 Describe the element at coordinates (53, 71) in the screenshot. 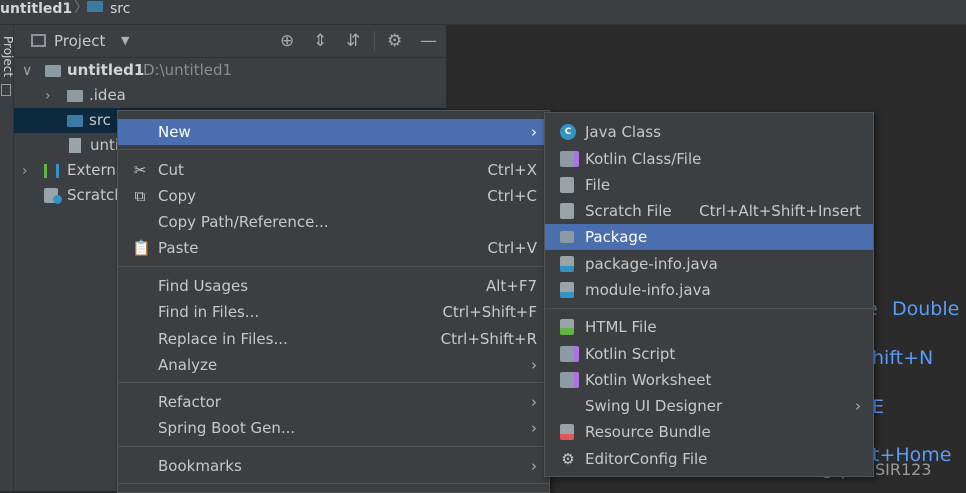

I see `module-folder-icon` at that location.